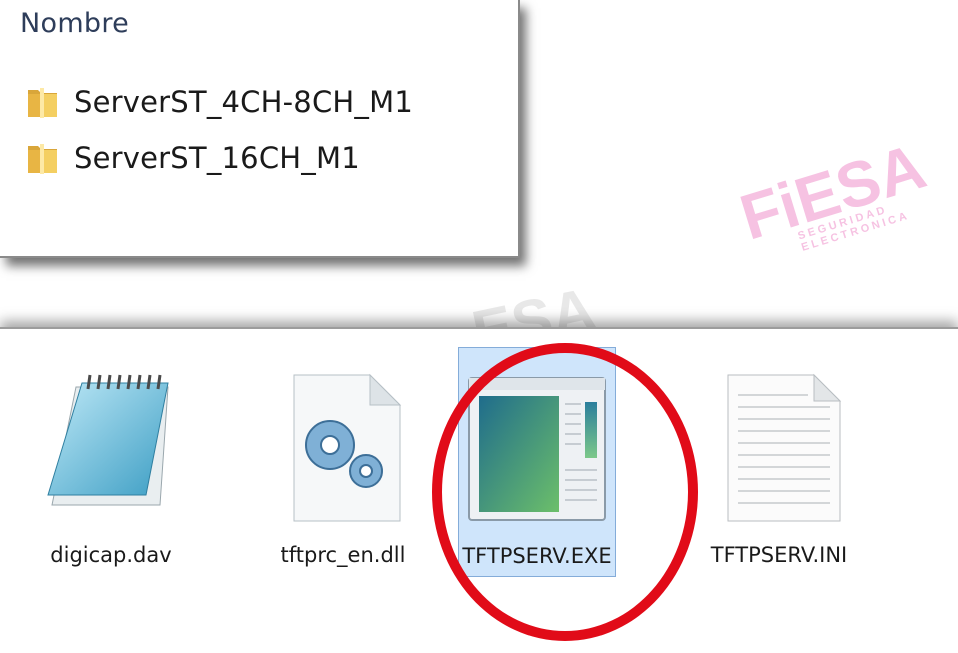  I want to click on file-item-digicap: digicap.dav, so click(111, 462).